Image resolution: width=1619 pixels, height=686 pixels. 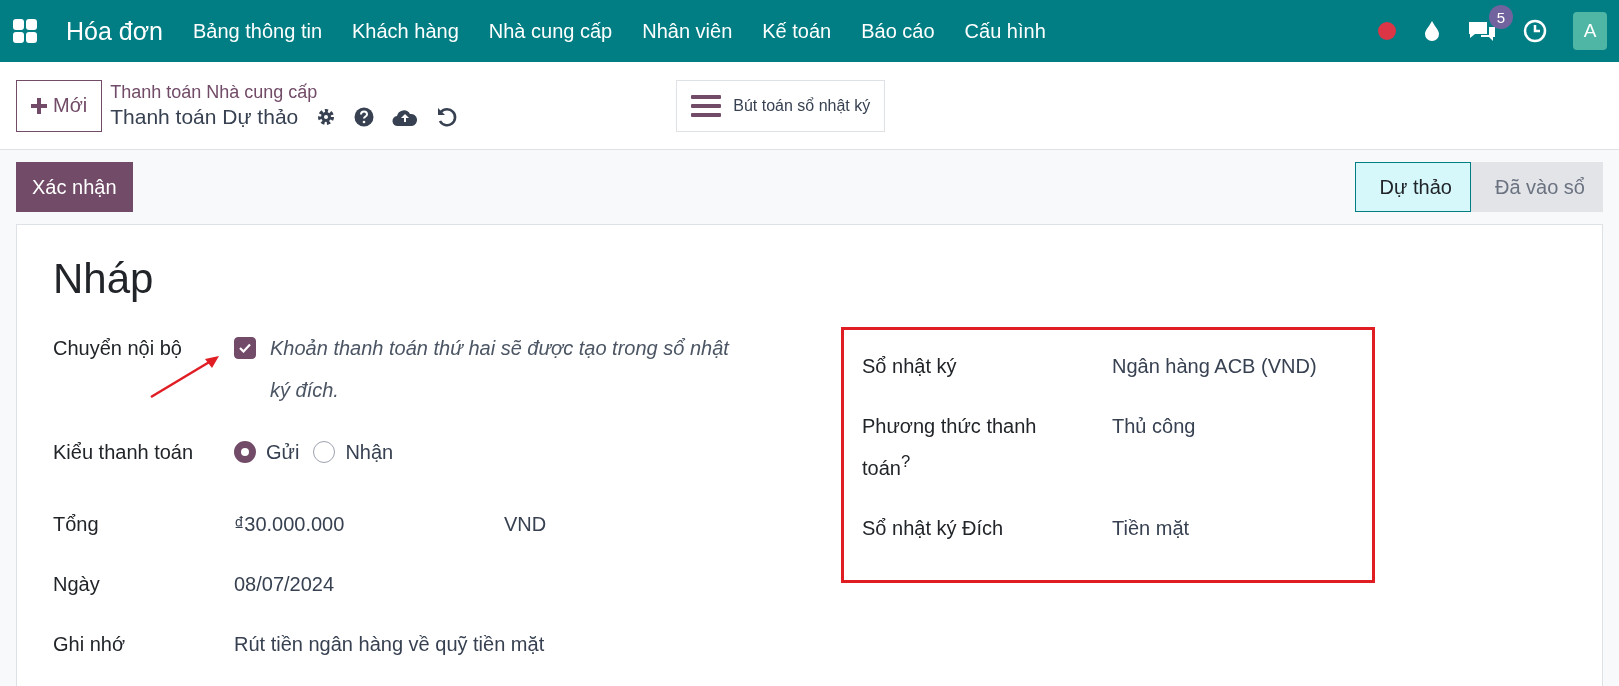 I want to click on chat-icon, so click(x=1482, y=31).